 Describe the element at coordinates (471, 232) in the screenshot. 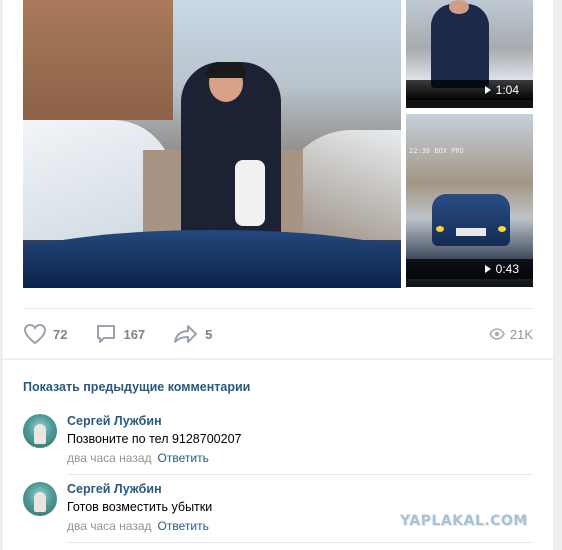

I see `thumb-license-plate` at that location.